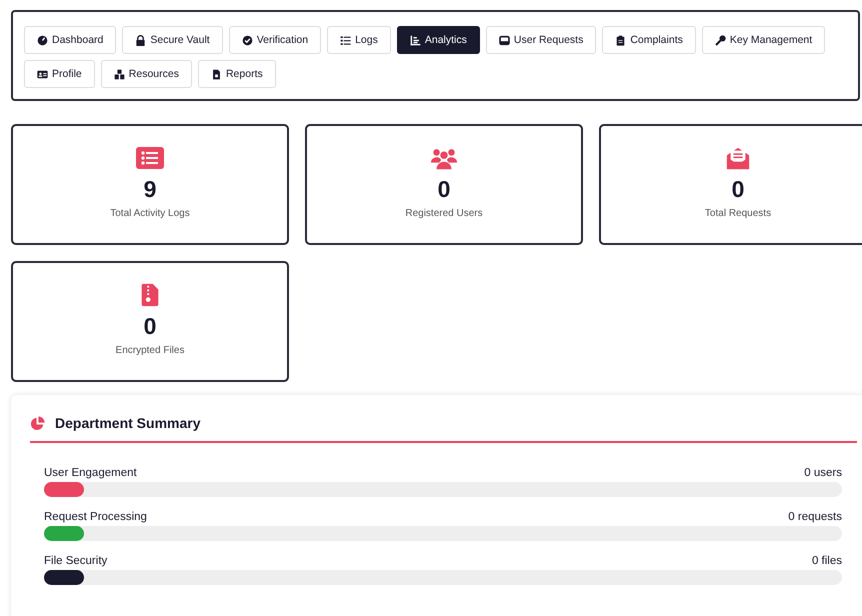 The width and height of the screenshot is (862, 616). Describe the element at coordinates (70, 40) in the screenshot. I see `nav-tab: Dashboard` at that location.